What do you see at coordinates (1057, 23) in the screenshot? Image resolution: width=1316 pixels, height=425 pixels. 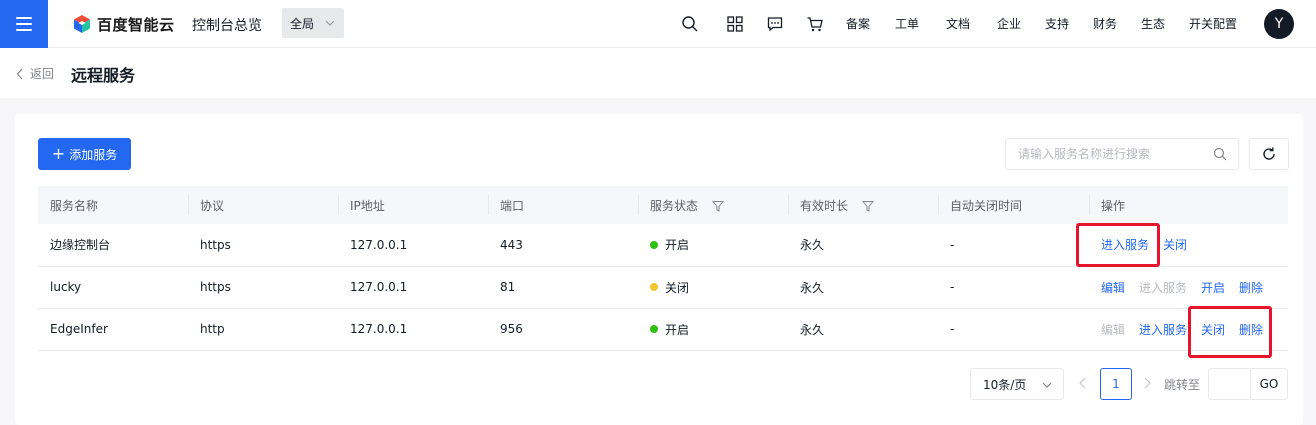 I see `nav-link-support: 支持` at bounding box center [1057, 23].